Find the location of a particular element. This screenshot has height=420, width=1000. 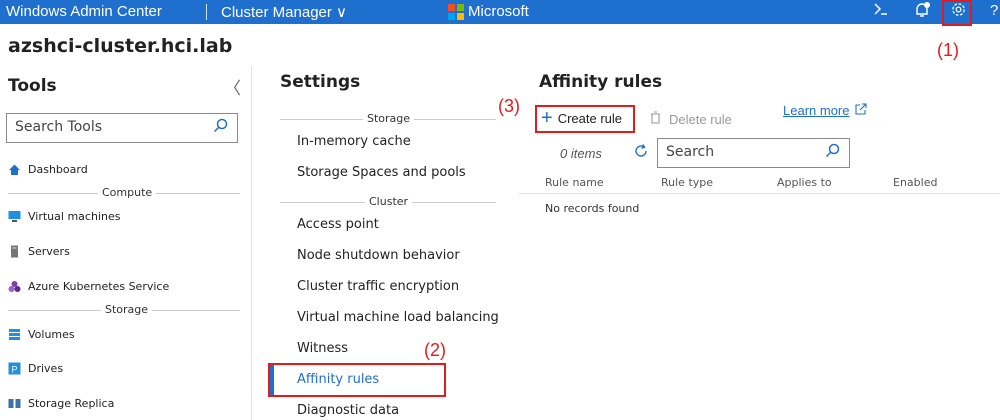

setting-vm-load-balancing: Virtual machine load balancing is located at coordinates (398, 317).